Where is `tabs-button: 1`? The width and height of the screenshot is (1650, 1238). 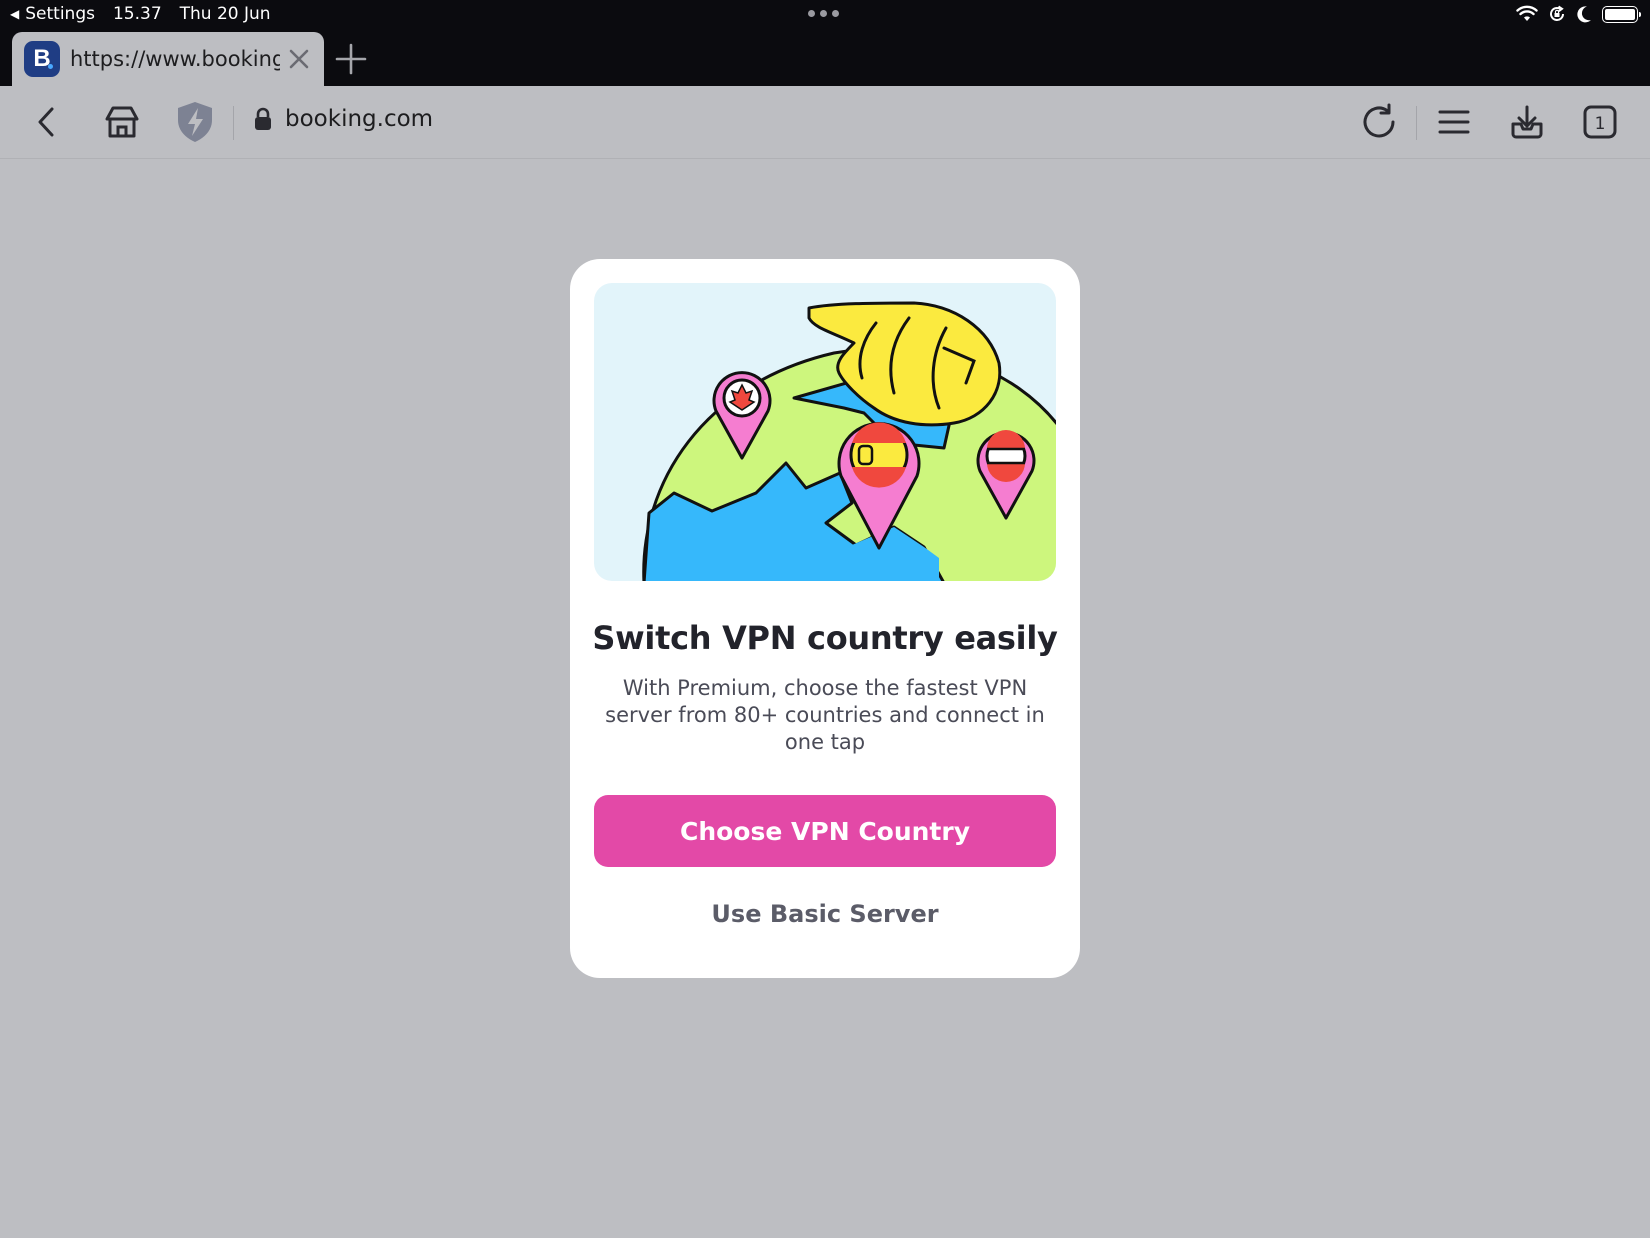
tabs-button: 1 is located at coordinates (1600, 122).